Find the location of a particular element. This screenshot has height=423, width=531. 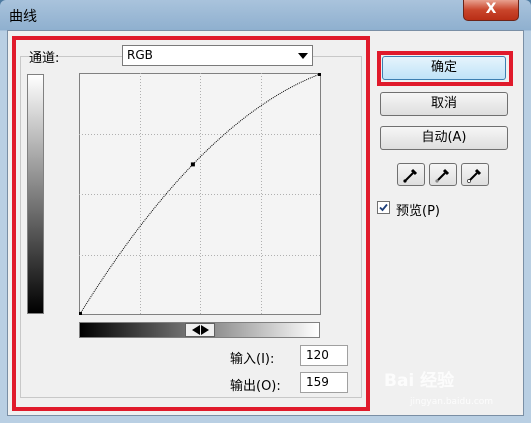

output-label: 输出(O): is located at coordinates (255, 386).